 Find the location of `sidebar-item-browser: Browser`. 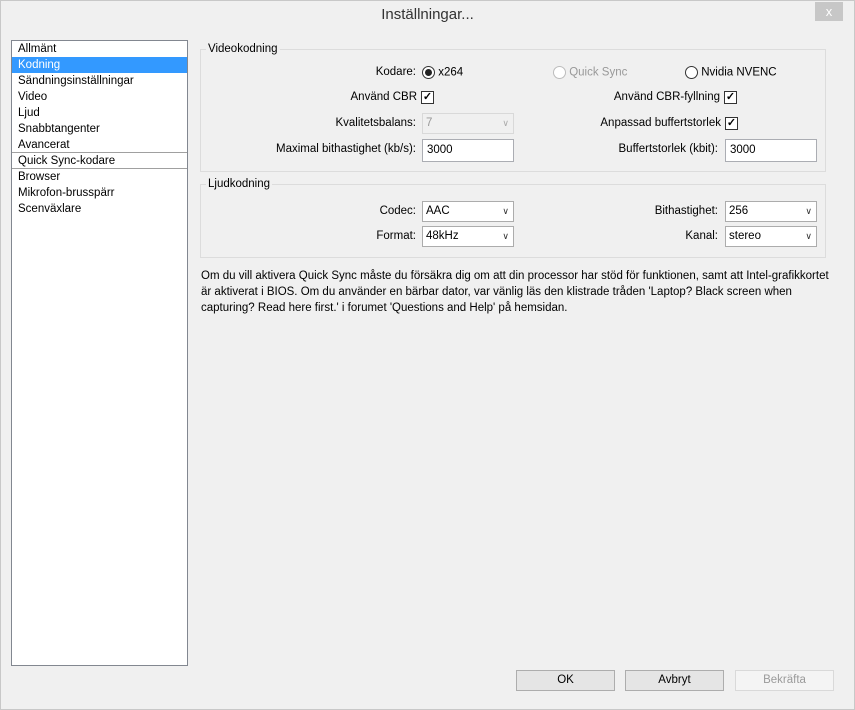

sidebar-item-browser: Browser is located at coordinates (99, 177).